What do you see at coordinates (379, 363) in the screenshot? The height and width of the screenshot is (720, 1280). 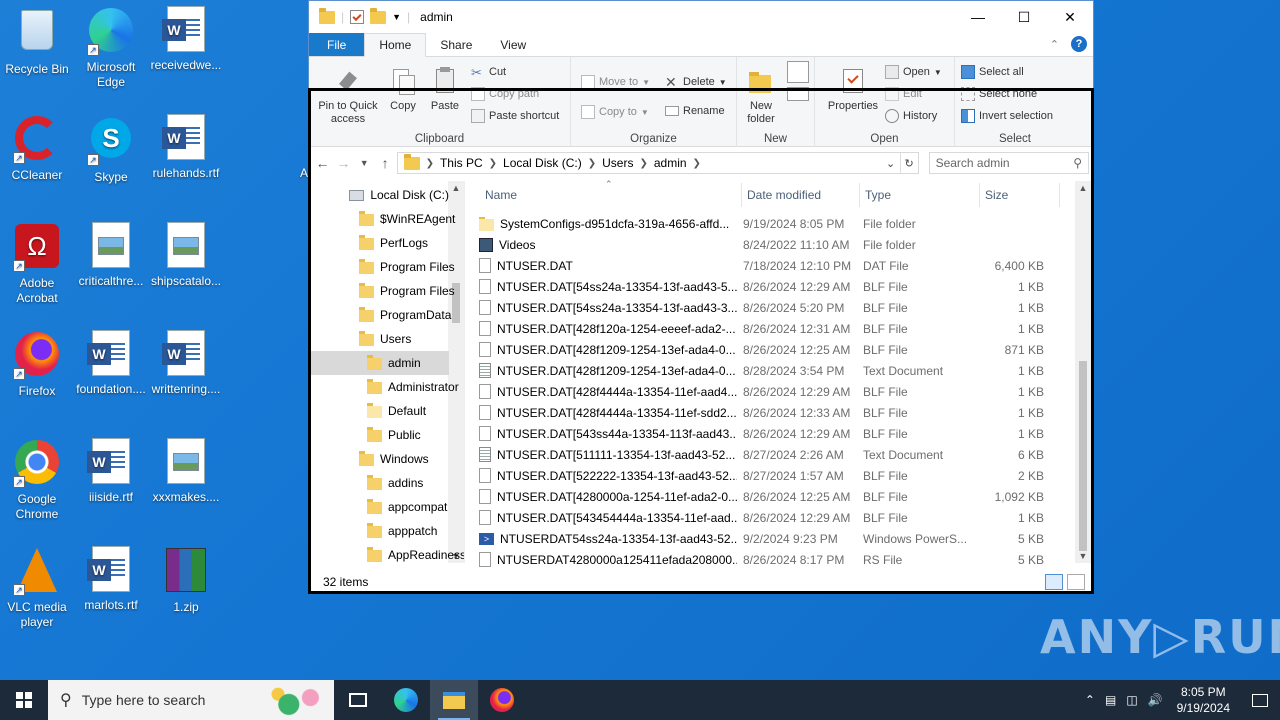 I see `nav-item: admin` at bounding box center [379, 363].